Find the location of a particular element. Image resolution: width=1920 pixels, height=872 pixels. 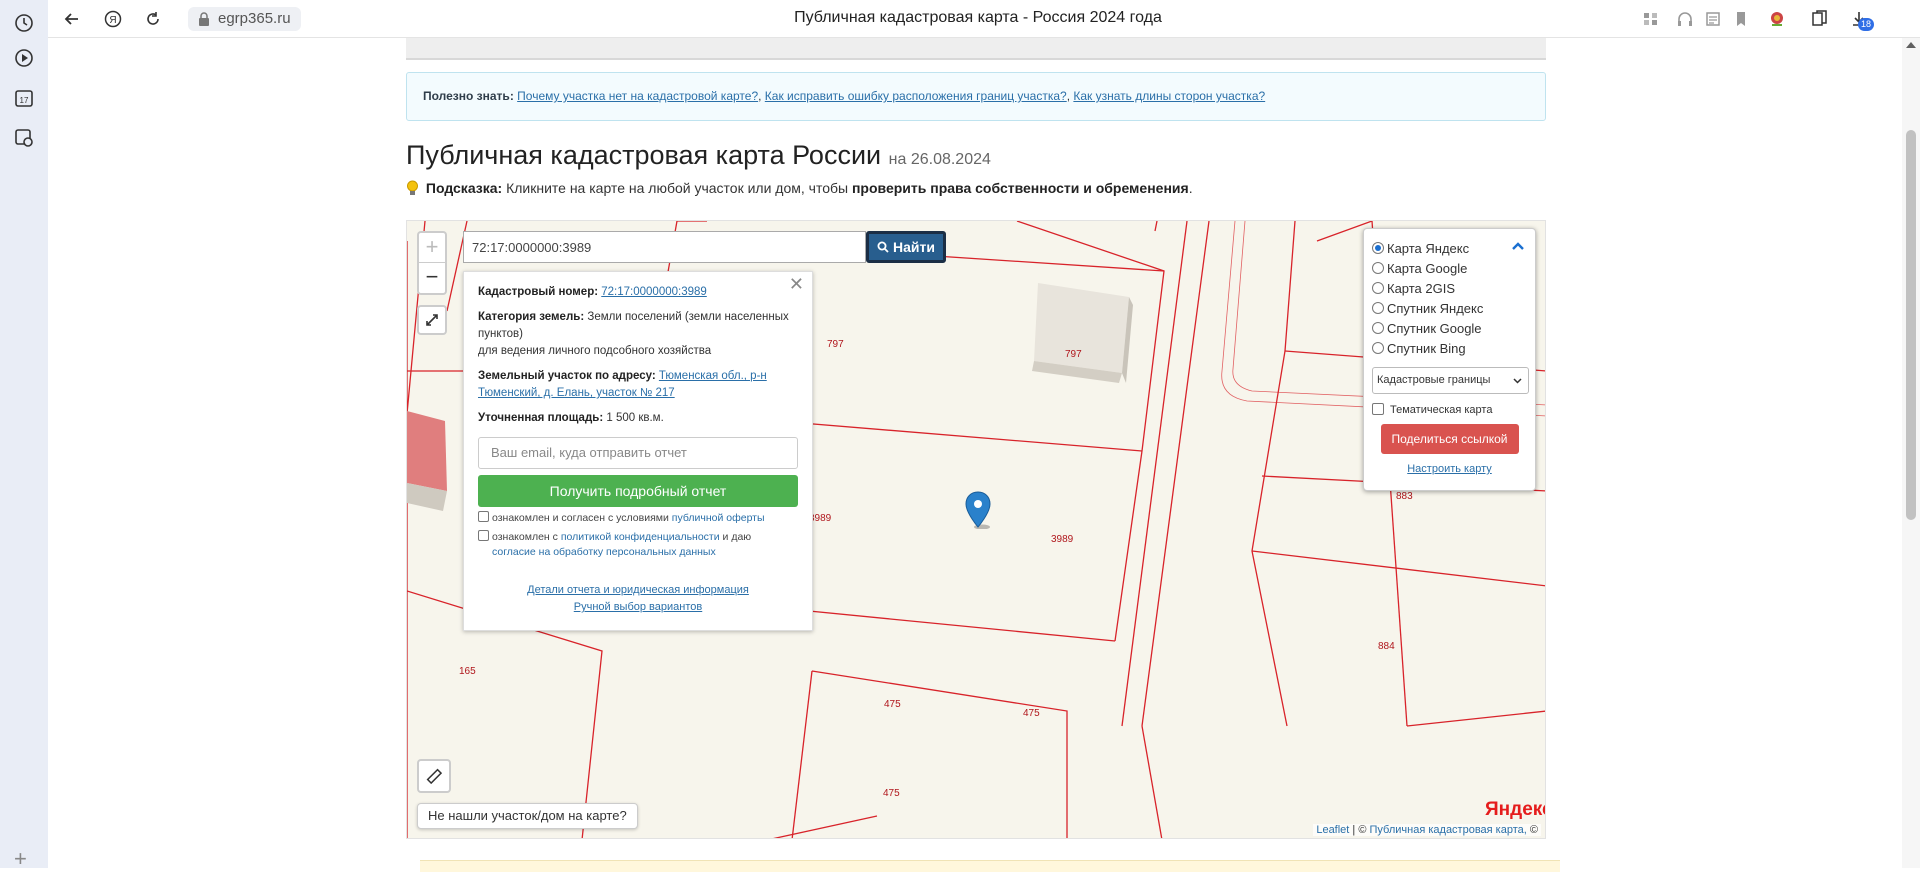

yandex-logo: Яндекс is located at coordinates (1515, 810).